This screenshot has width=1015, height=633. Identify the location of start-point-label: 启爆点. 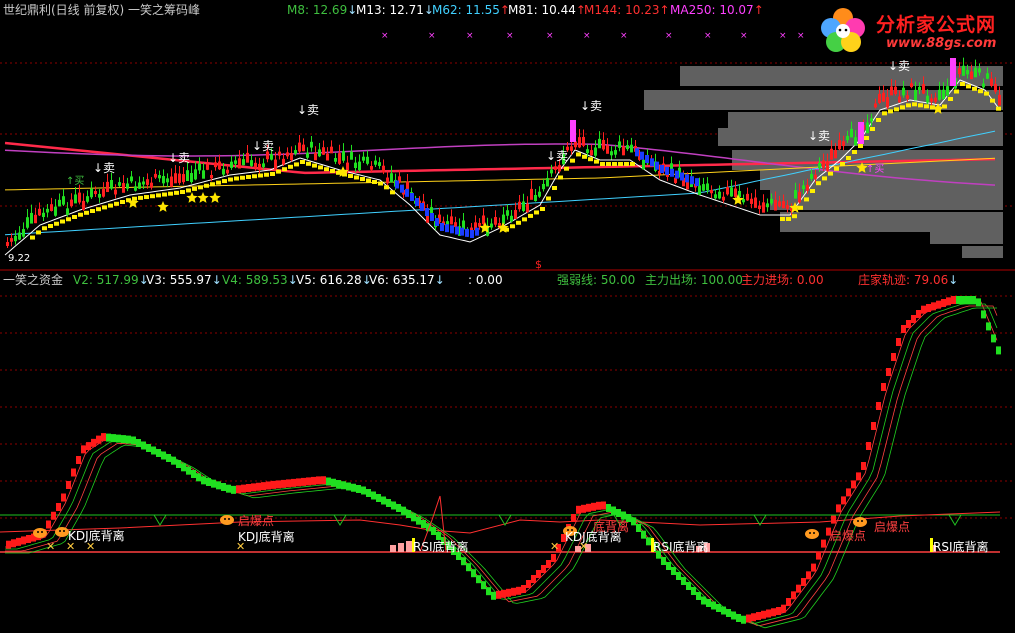
(256, 521).